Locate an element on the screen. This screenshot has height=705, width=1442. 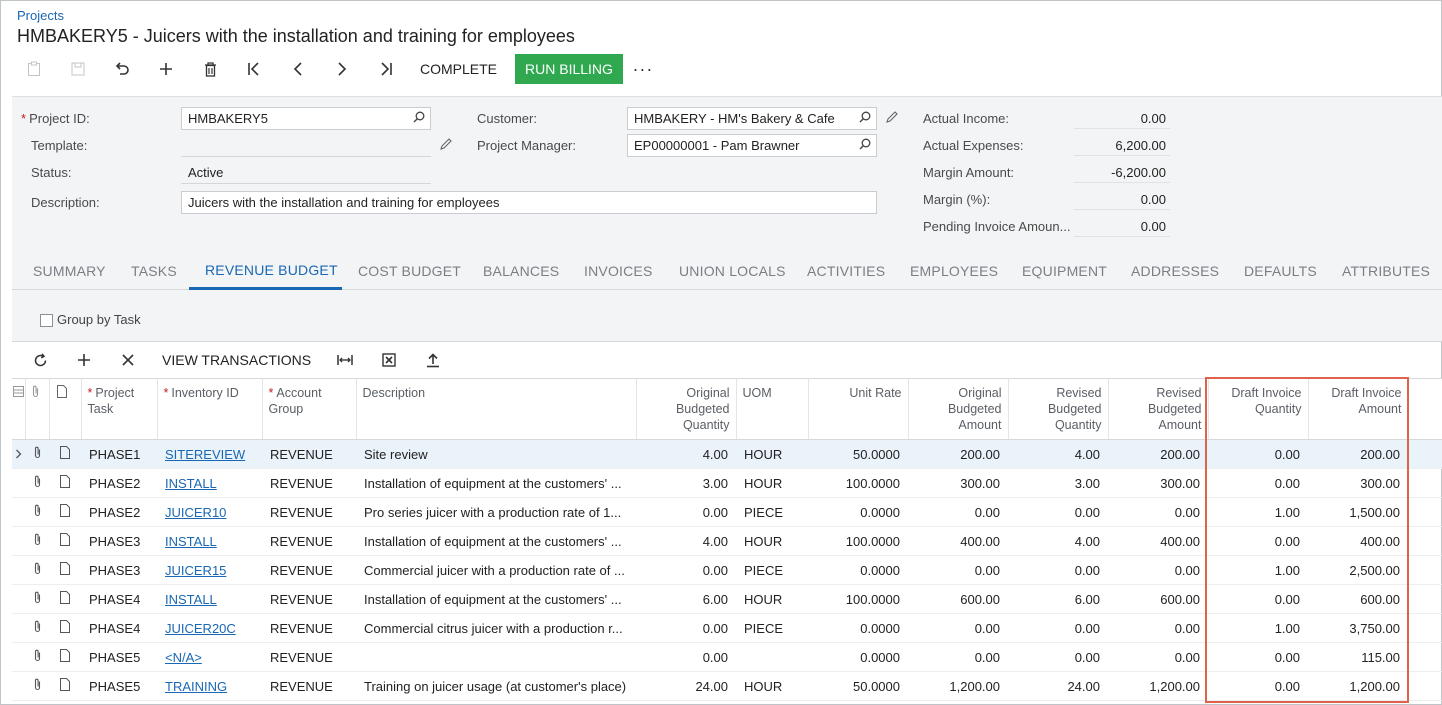
col-draft-invoice-amount: Draft Invoice Amount is located at coordinates (1358, 409).